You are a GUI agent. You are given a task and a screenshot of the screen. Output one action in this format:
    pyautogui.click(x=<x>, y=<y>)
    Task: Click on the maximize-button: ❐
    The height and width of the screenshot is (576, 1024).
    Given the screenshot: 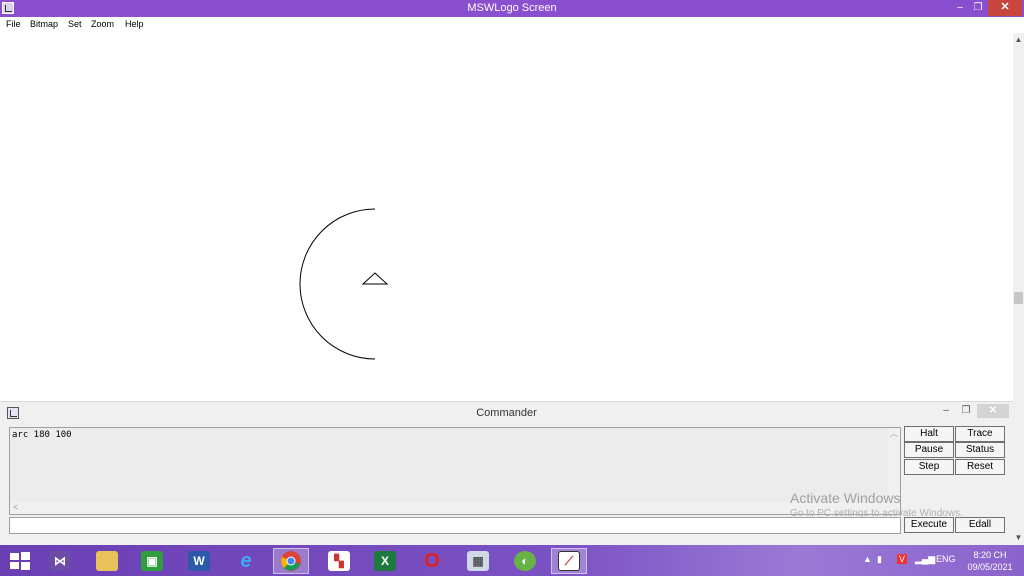 What is the action you would take?
    pyautogui.click(x=978, y=8)
    